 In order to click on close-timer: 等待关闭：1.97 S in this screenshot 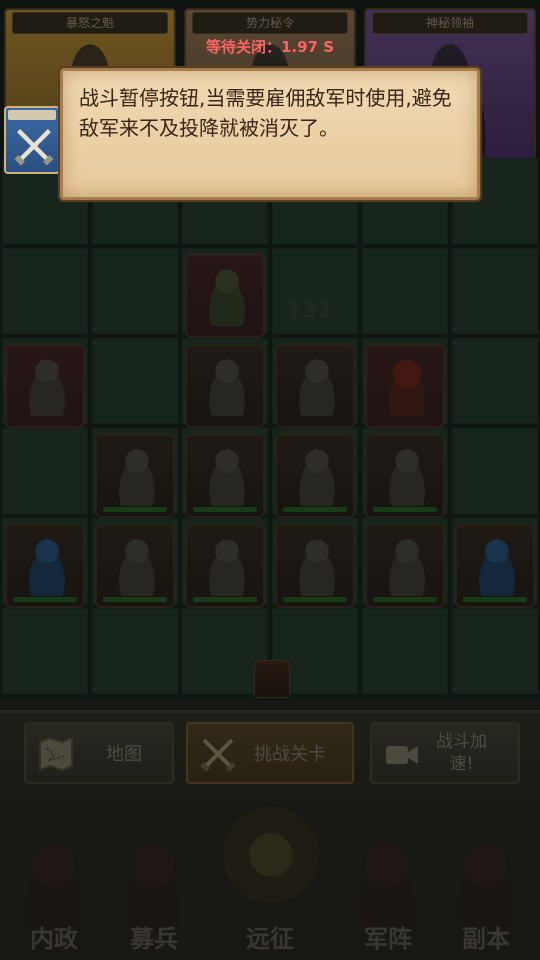, I will do `click(270, 47)`.